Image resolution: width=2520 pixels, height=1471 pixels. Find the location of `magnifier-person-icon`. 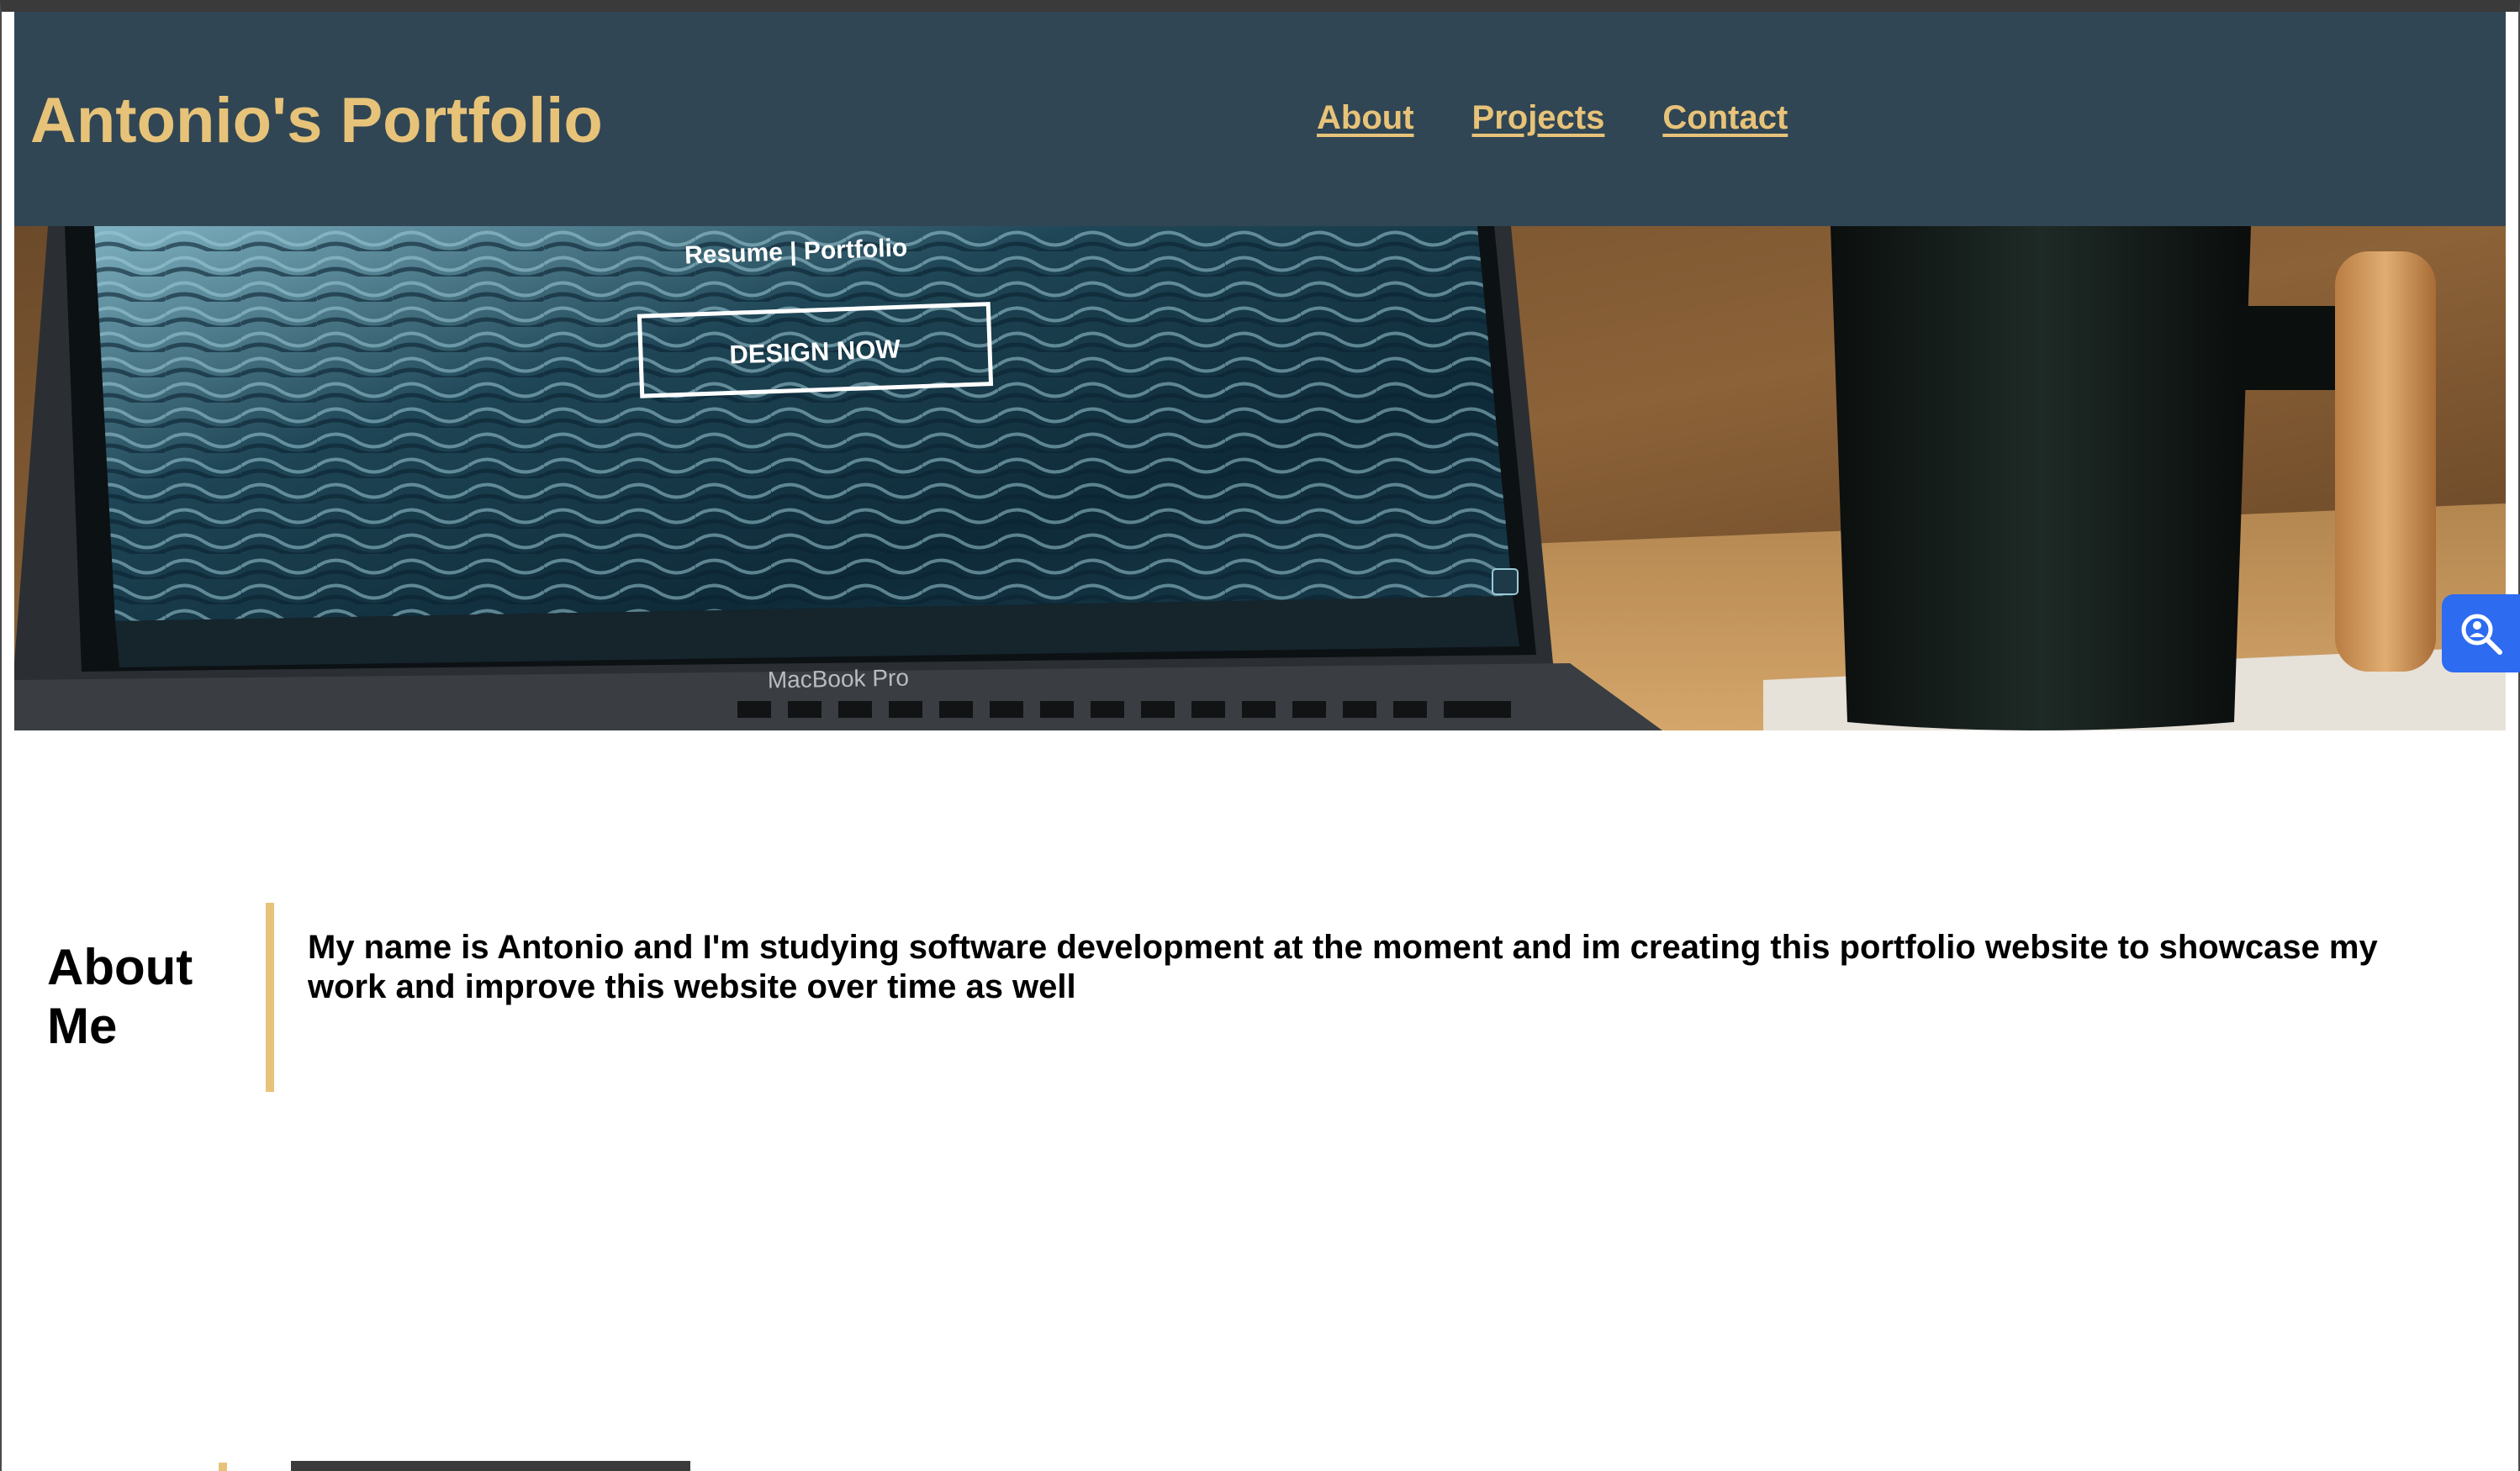

magnifier-person-icon is located at coordinates (2481, 634).